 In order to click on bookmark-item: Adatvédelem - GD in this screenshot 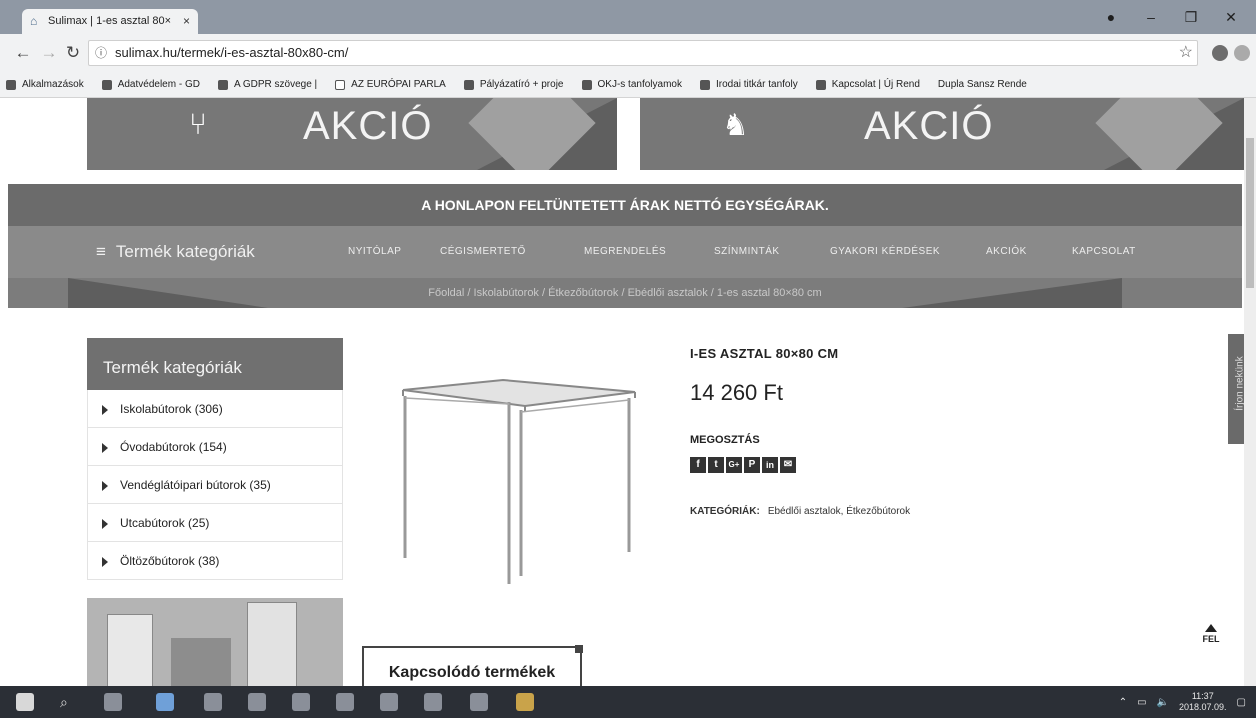, I will do `click(150, 84)`.